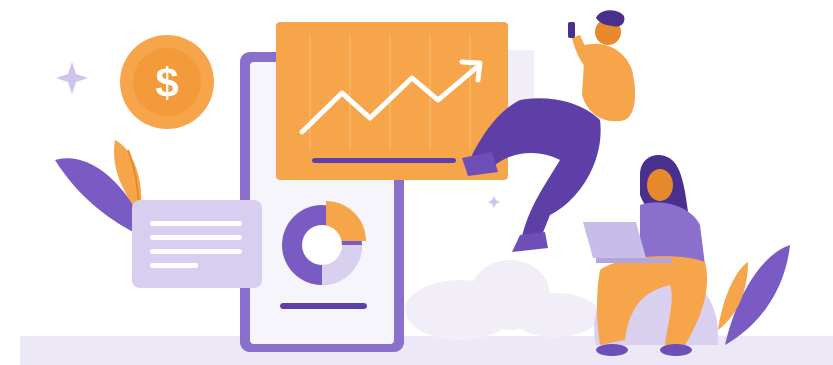 Image resolution: width=833 pixels, height=365 pixels. What do you see at coordinates (494, 202) in the screenshot?
I see `sparkle-small-icon` at bounding box center [494, 202].